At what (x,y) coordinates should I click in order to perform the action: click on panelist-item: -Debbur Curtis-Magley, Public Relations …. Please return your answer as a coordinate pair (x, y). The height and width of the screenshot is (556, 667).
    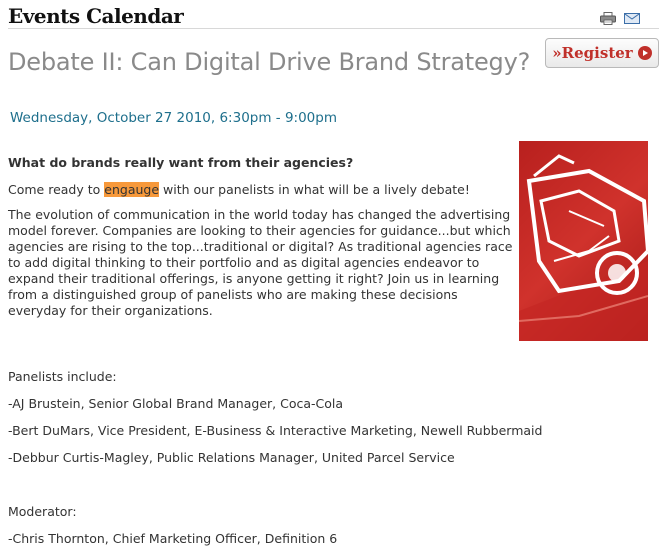
    Looking at the image, I should click on (231, 457).